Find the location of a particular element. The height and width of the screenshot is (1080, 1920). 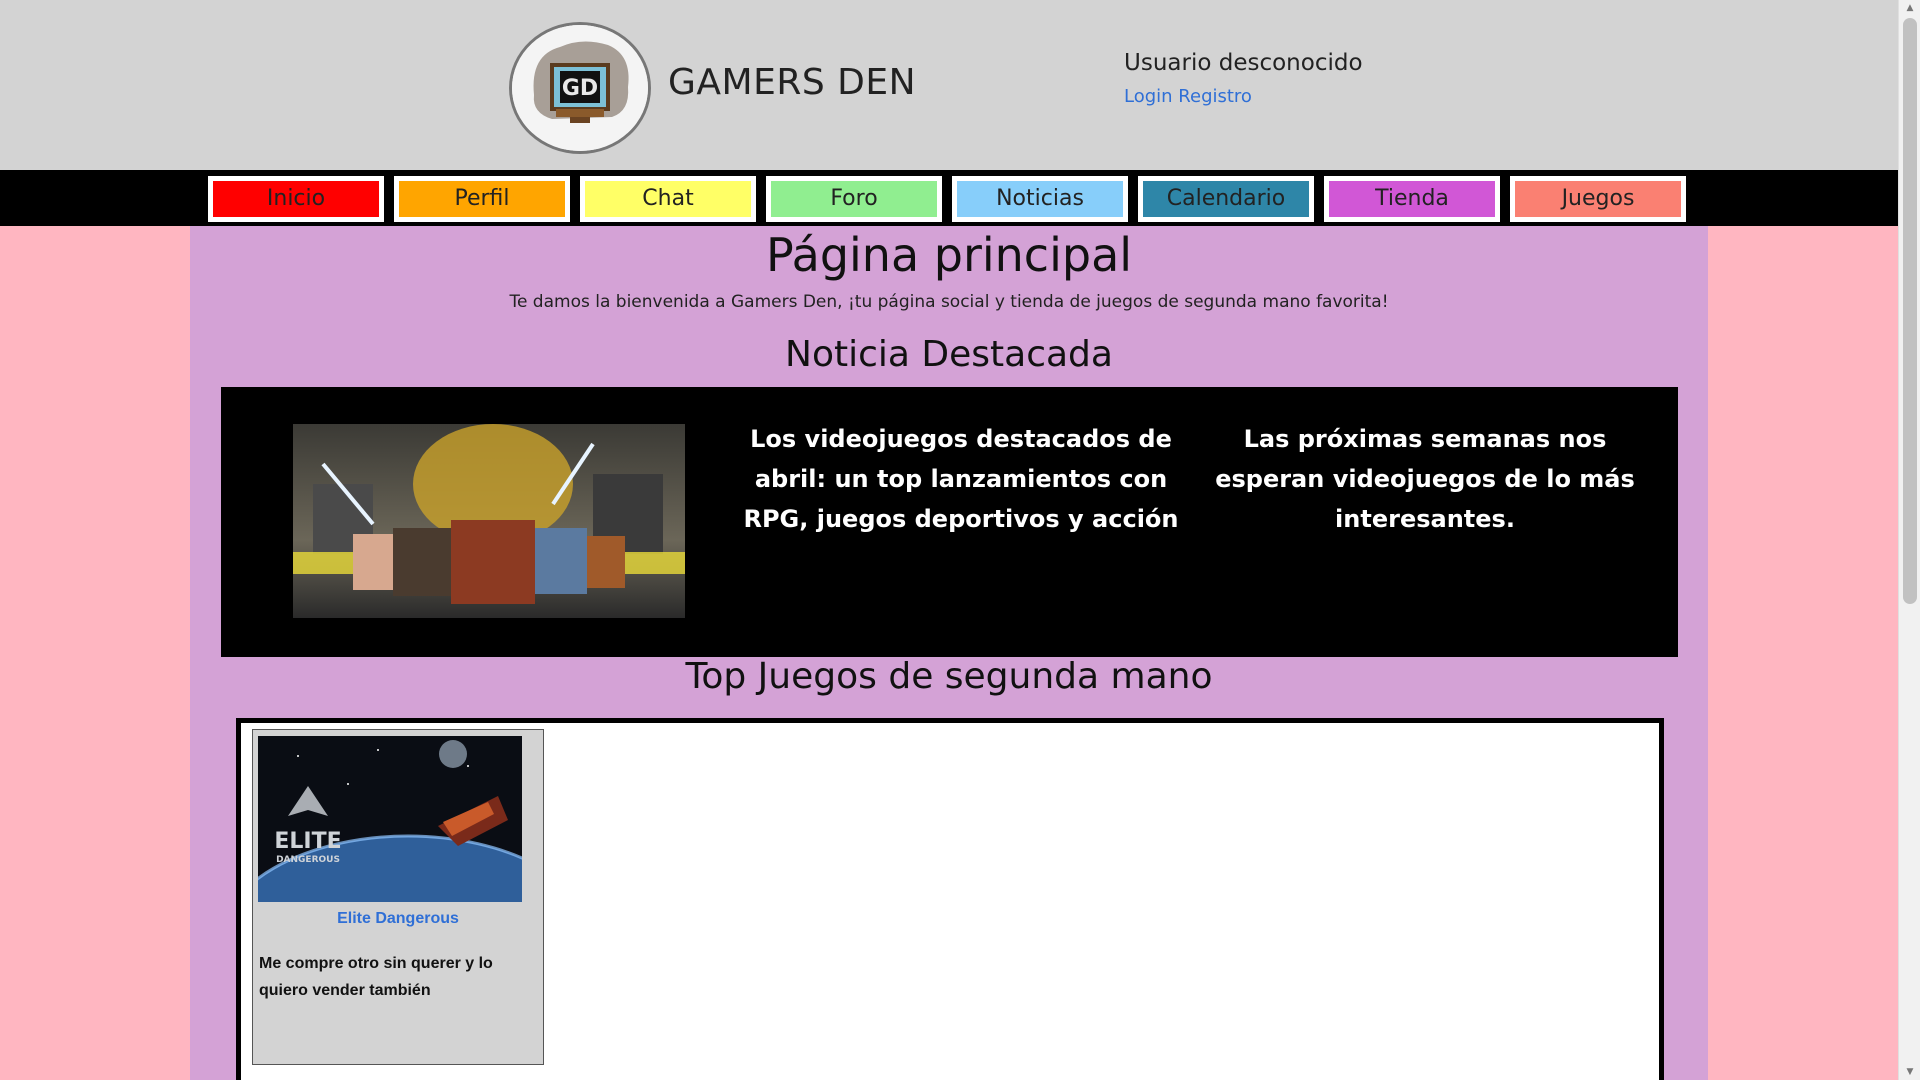

game-name-link: Elite Dangerous is located at coordinates (398, 919).